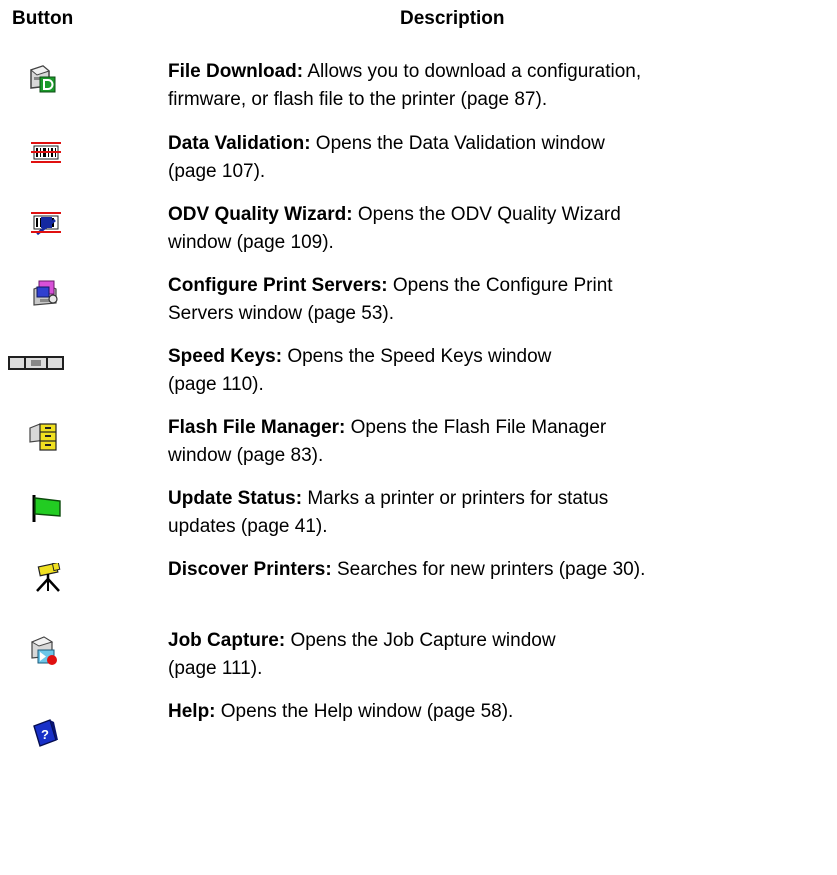  I want to click on job-capture-icon, so click(44, 650).